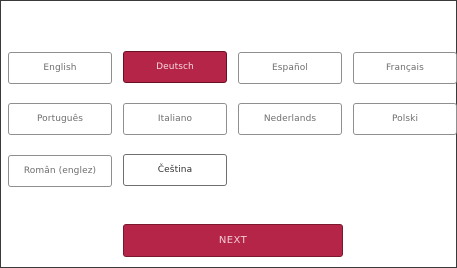 The width and height of the screenshot is (457, 268). I want to click on language-label: Nederlands, so click(290, 119).